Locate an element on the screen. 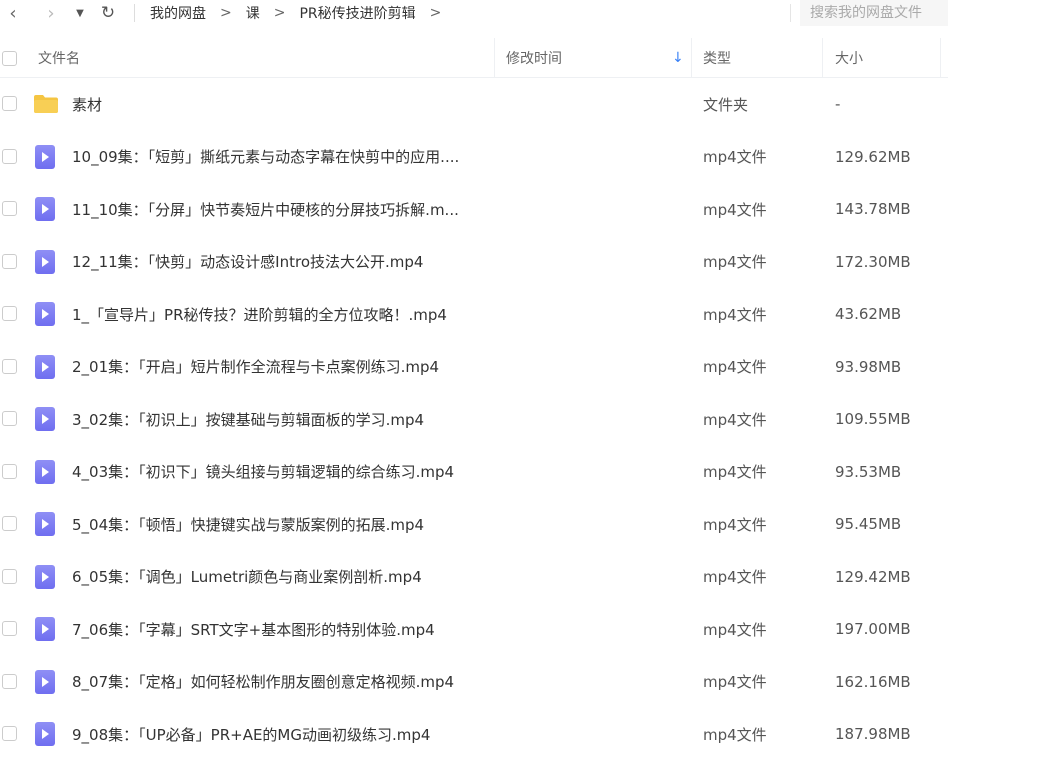  folder-icon is located at coordinates (46, 104).